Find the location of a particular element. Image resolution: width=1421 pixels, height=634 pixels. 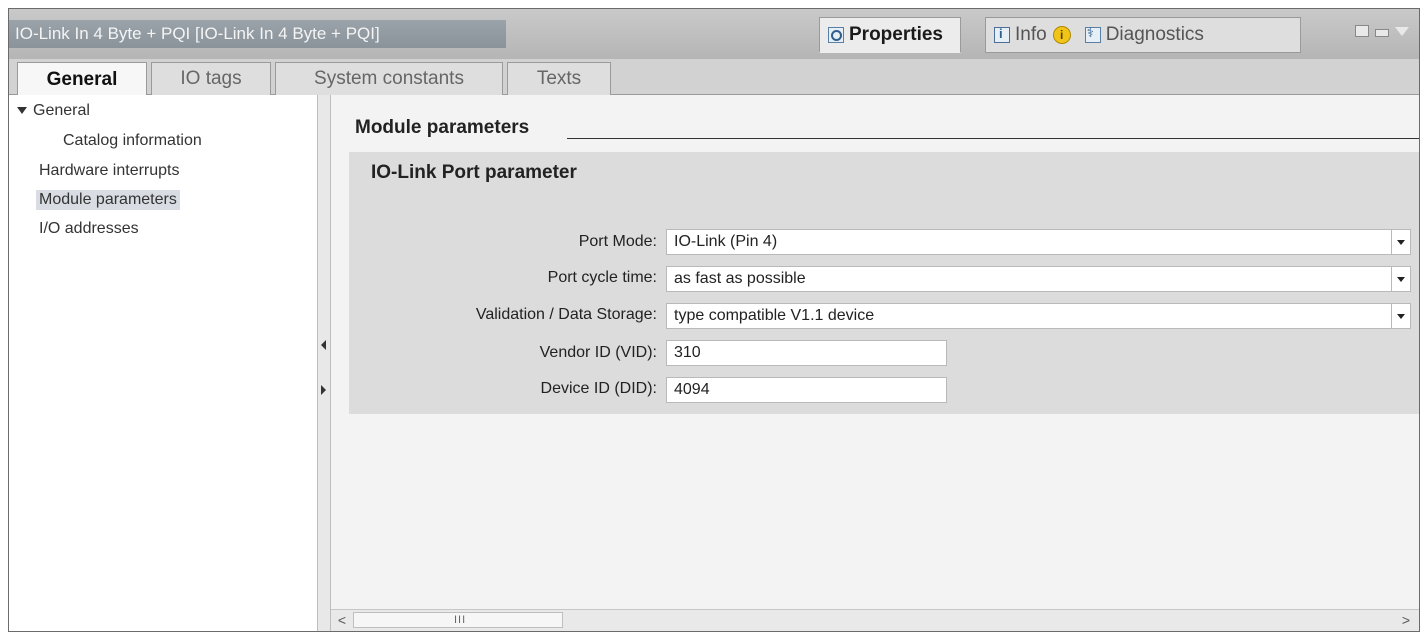

minimize-icon is located at coordinates (1382, 33).